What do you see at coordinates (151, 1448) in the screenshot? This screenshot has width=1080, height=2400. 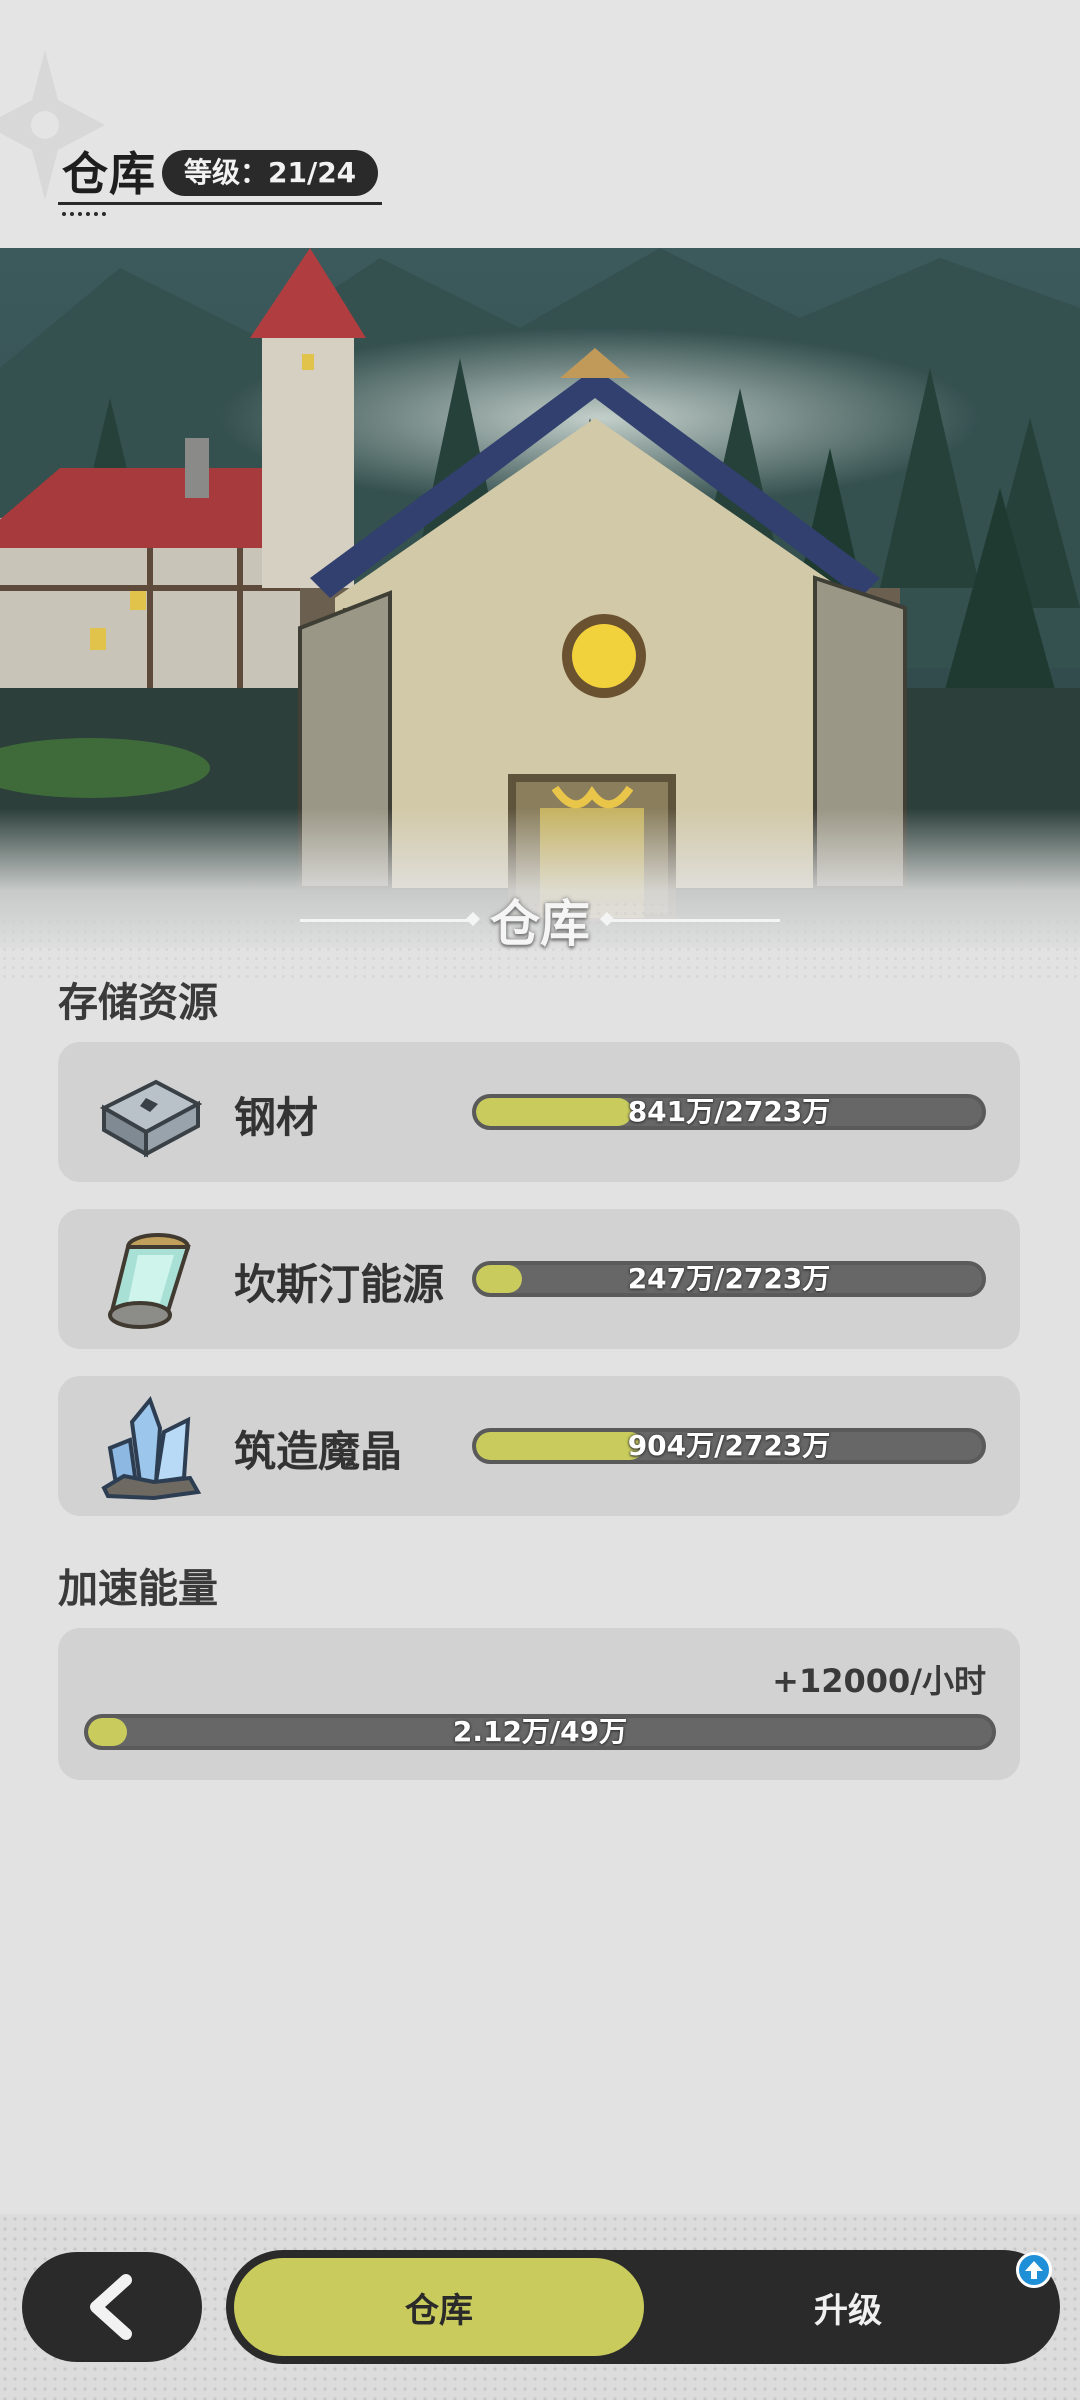 I see `crystal-icon` at bounding box center [151, 1448].